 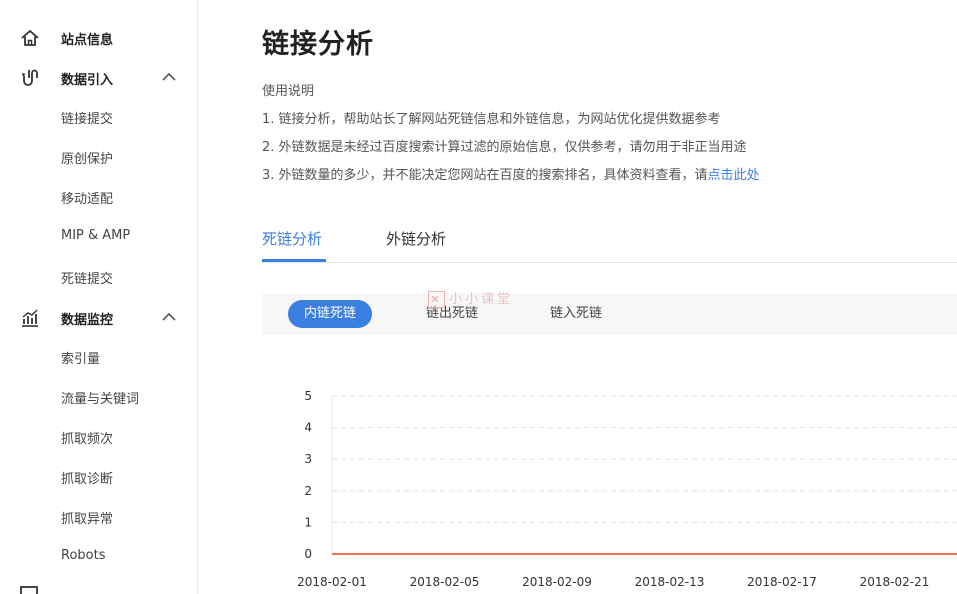 I want to click on sidebar-group-label: 数据引入, so click(x=87, y=80).